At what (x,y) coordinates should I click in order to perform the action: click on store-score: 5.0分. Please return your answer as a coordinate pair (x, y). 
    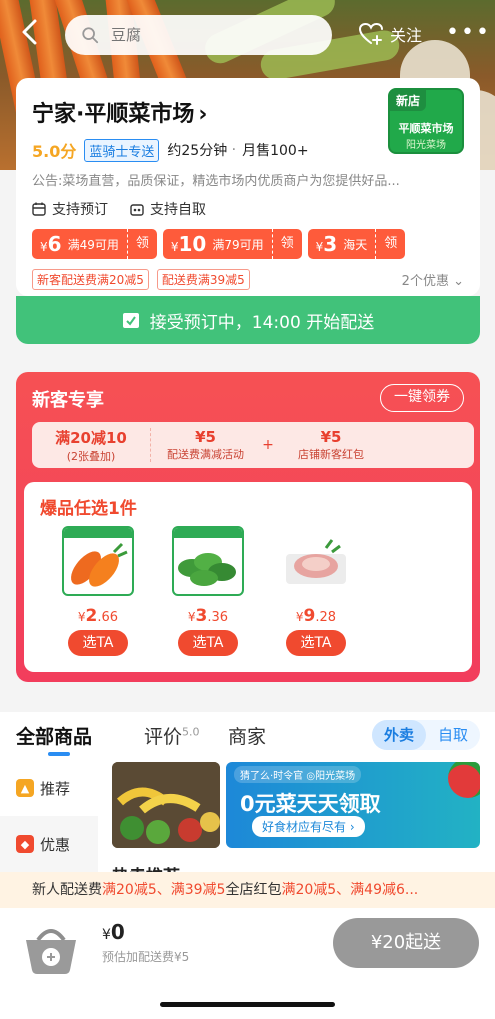
    Looking at the image, I should click on (54, 151).